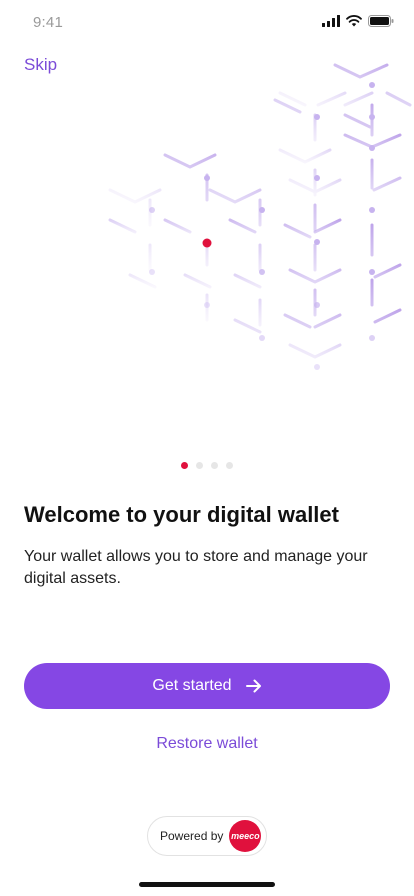 The image size is (414, 896). What do you see at coordinates (192, 685) in the screenshot?
I see `get-started-label: Get started` at bounding box center [192, 685].